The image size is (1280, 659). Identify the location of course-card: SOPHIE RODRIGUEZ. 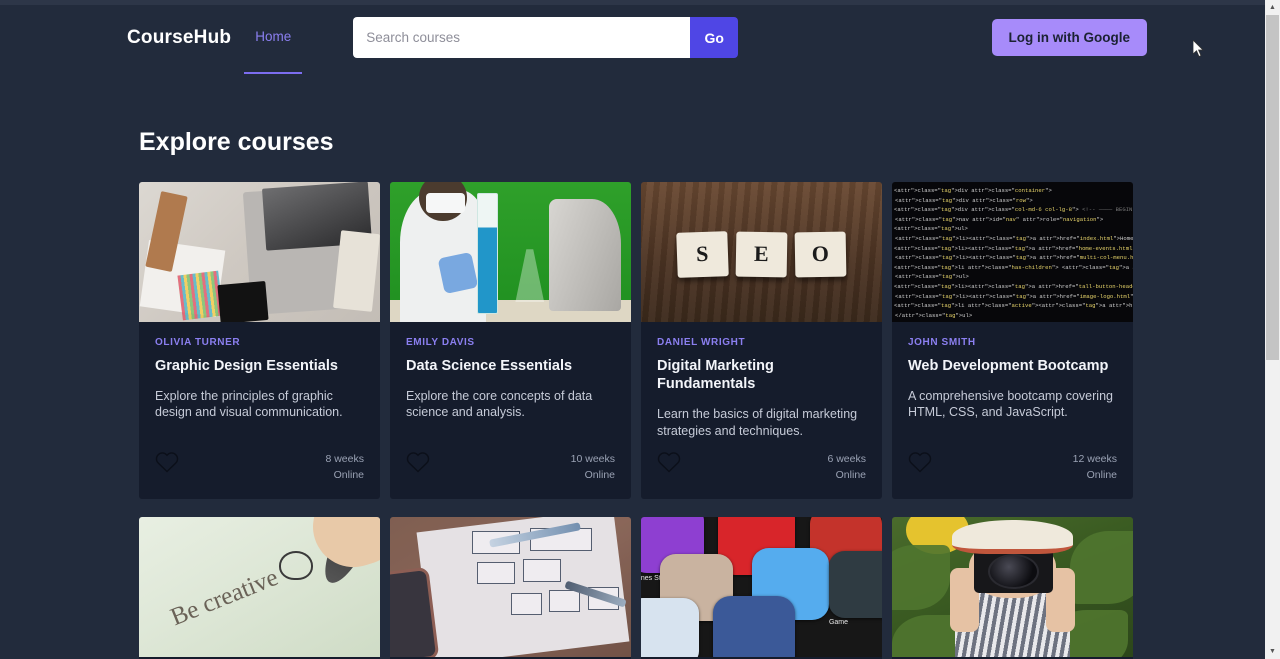
(1012, 588).